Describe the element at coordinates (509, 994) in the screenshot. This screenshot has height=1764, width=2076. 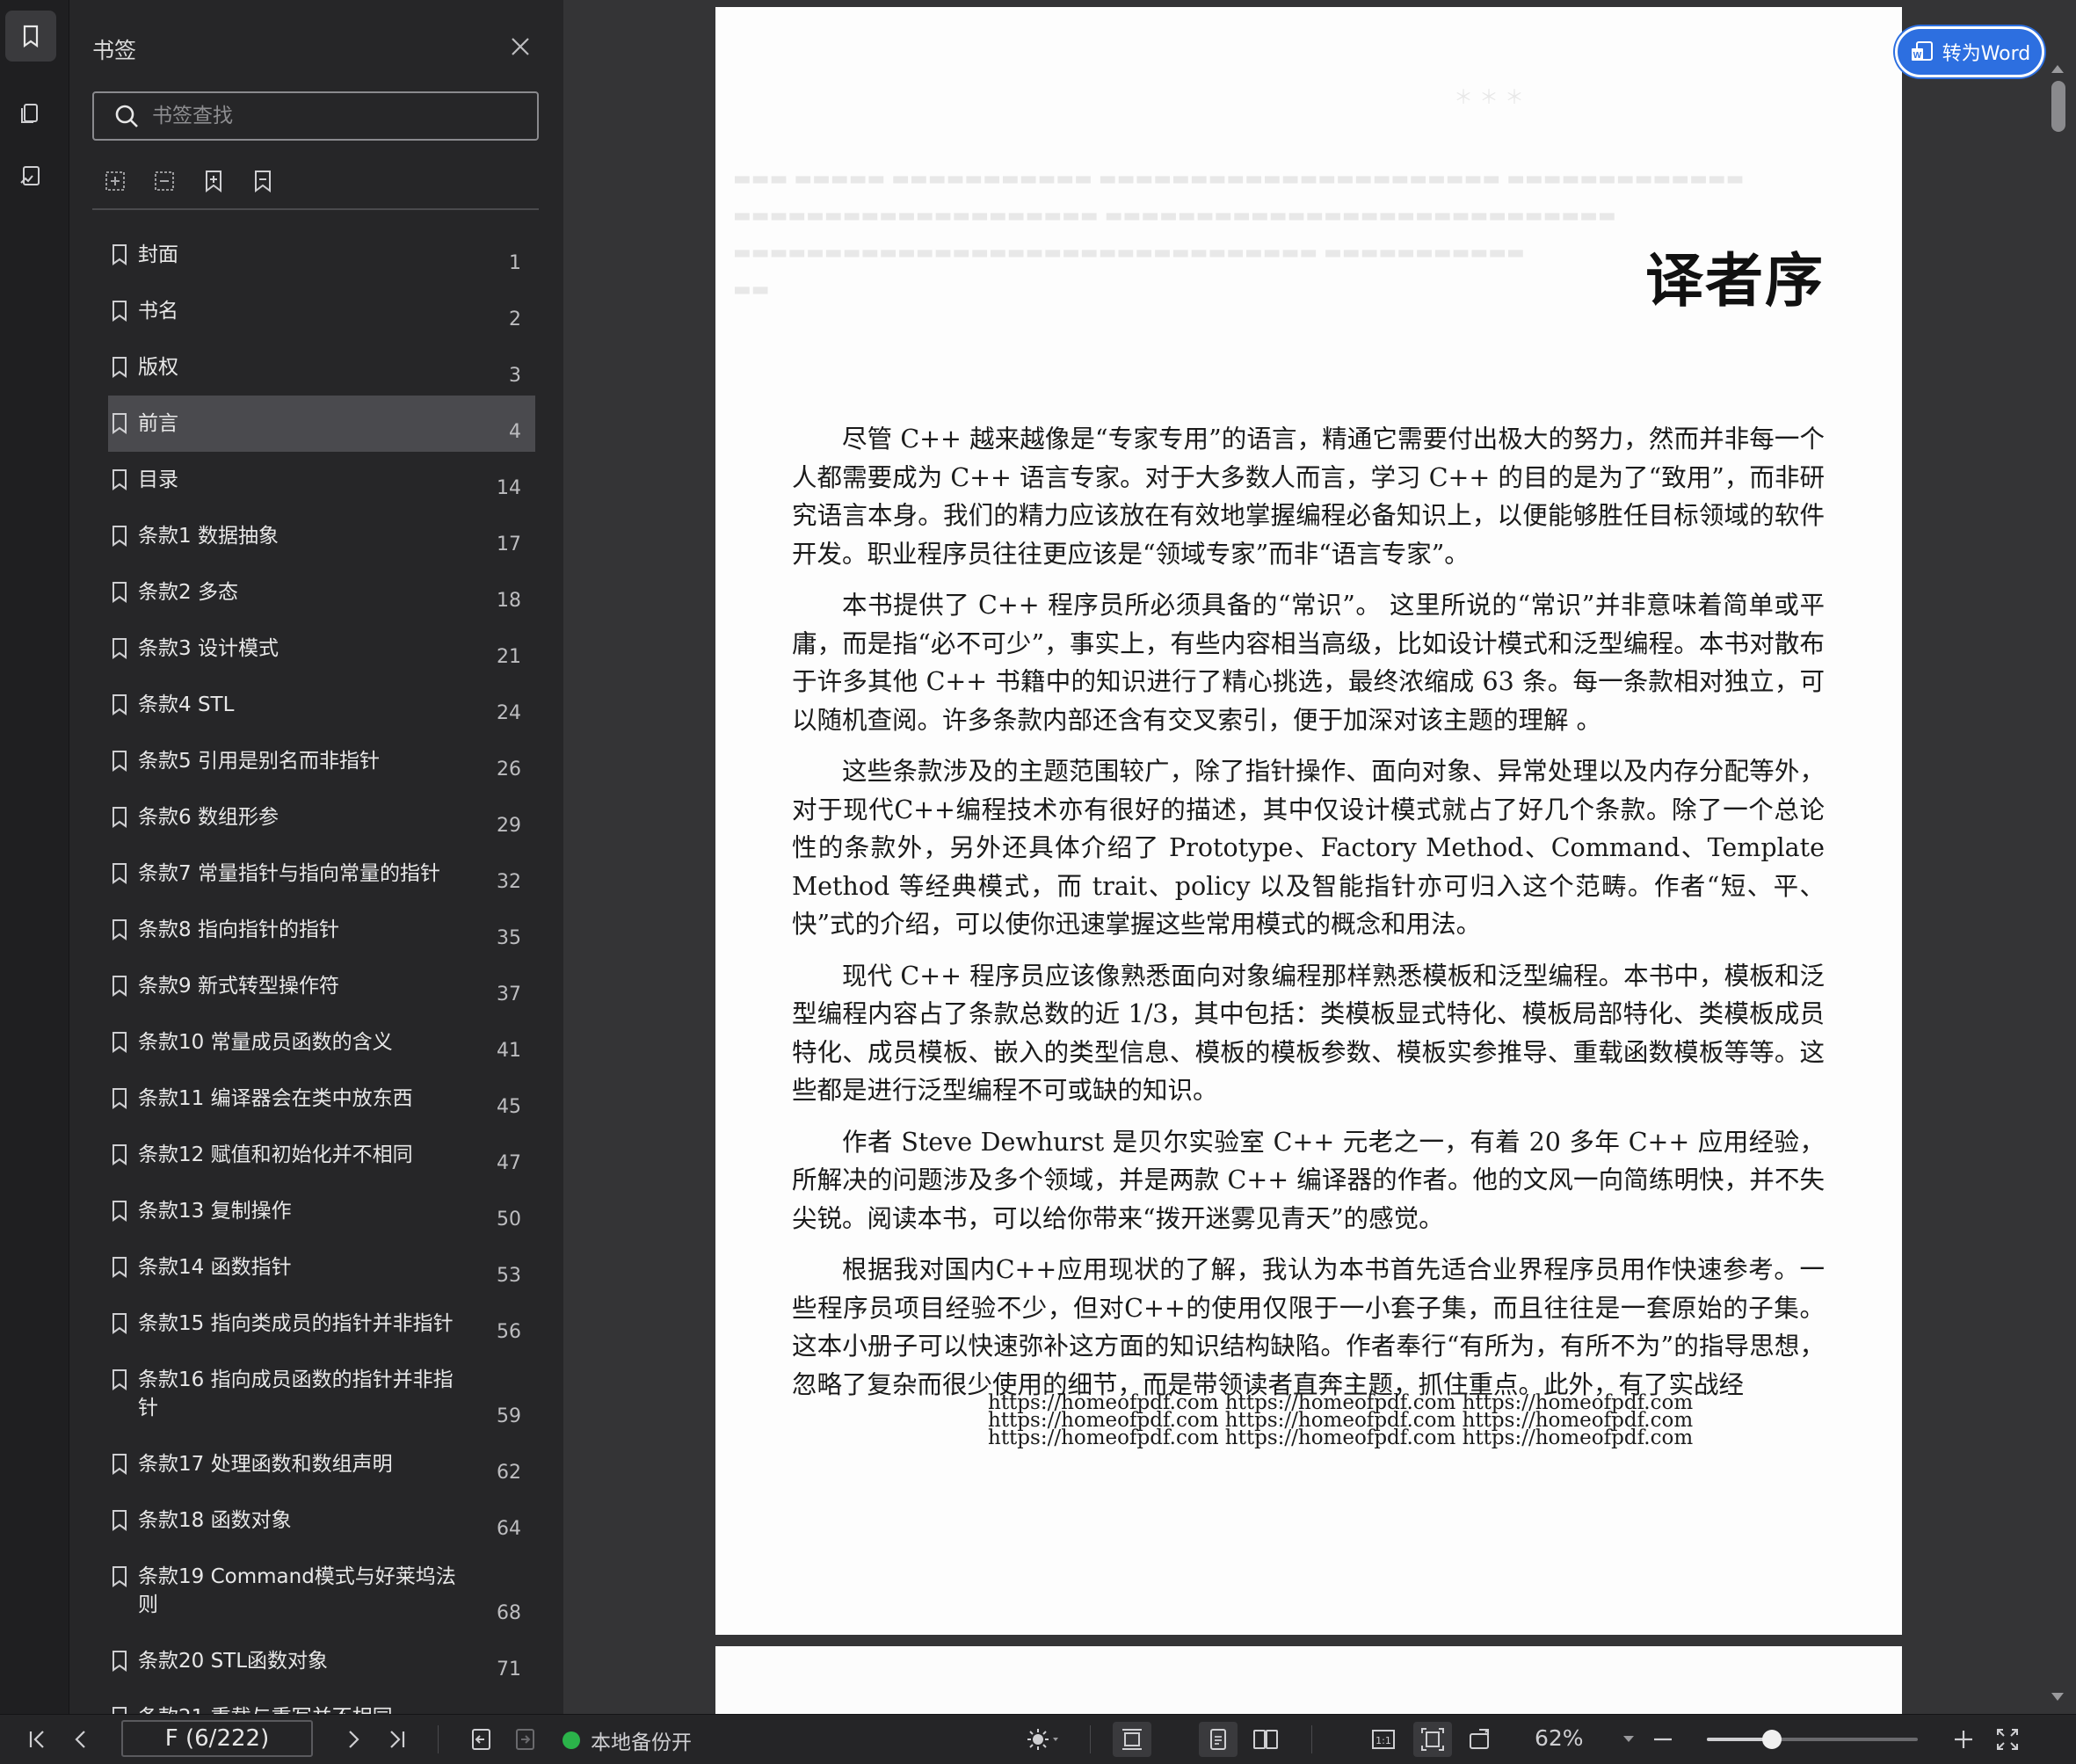
I see `bookmark-page-number: 37` at that location.